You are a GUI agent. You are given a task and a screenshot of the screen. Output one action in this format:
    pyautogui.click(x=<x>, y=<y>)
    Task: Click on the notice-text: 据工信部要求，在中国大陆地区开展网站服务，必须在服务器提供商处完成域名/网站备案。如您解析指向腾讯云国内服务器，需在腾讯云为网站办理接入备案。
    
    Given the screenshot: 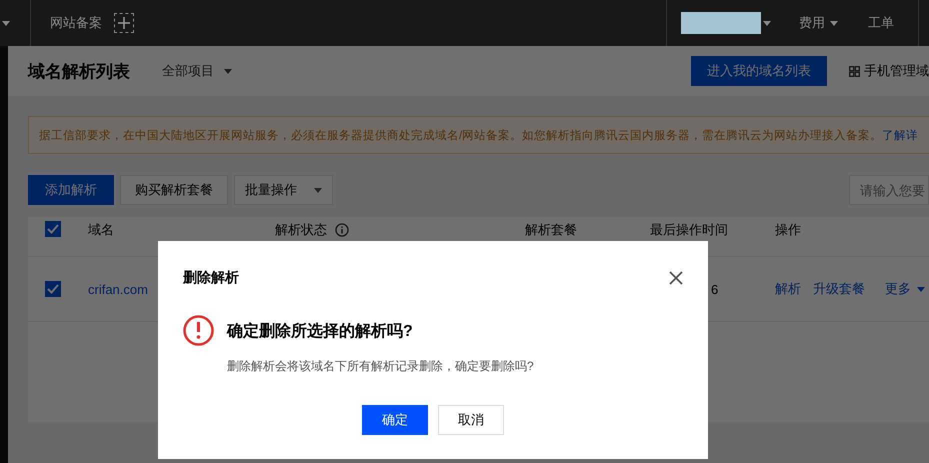 What is the action you would take?
    pyautogui.click(x=460, y=135)
    